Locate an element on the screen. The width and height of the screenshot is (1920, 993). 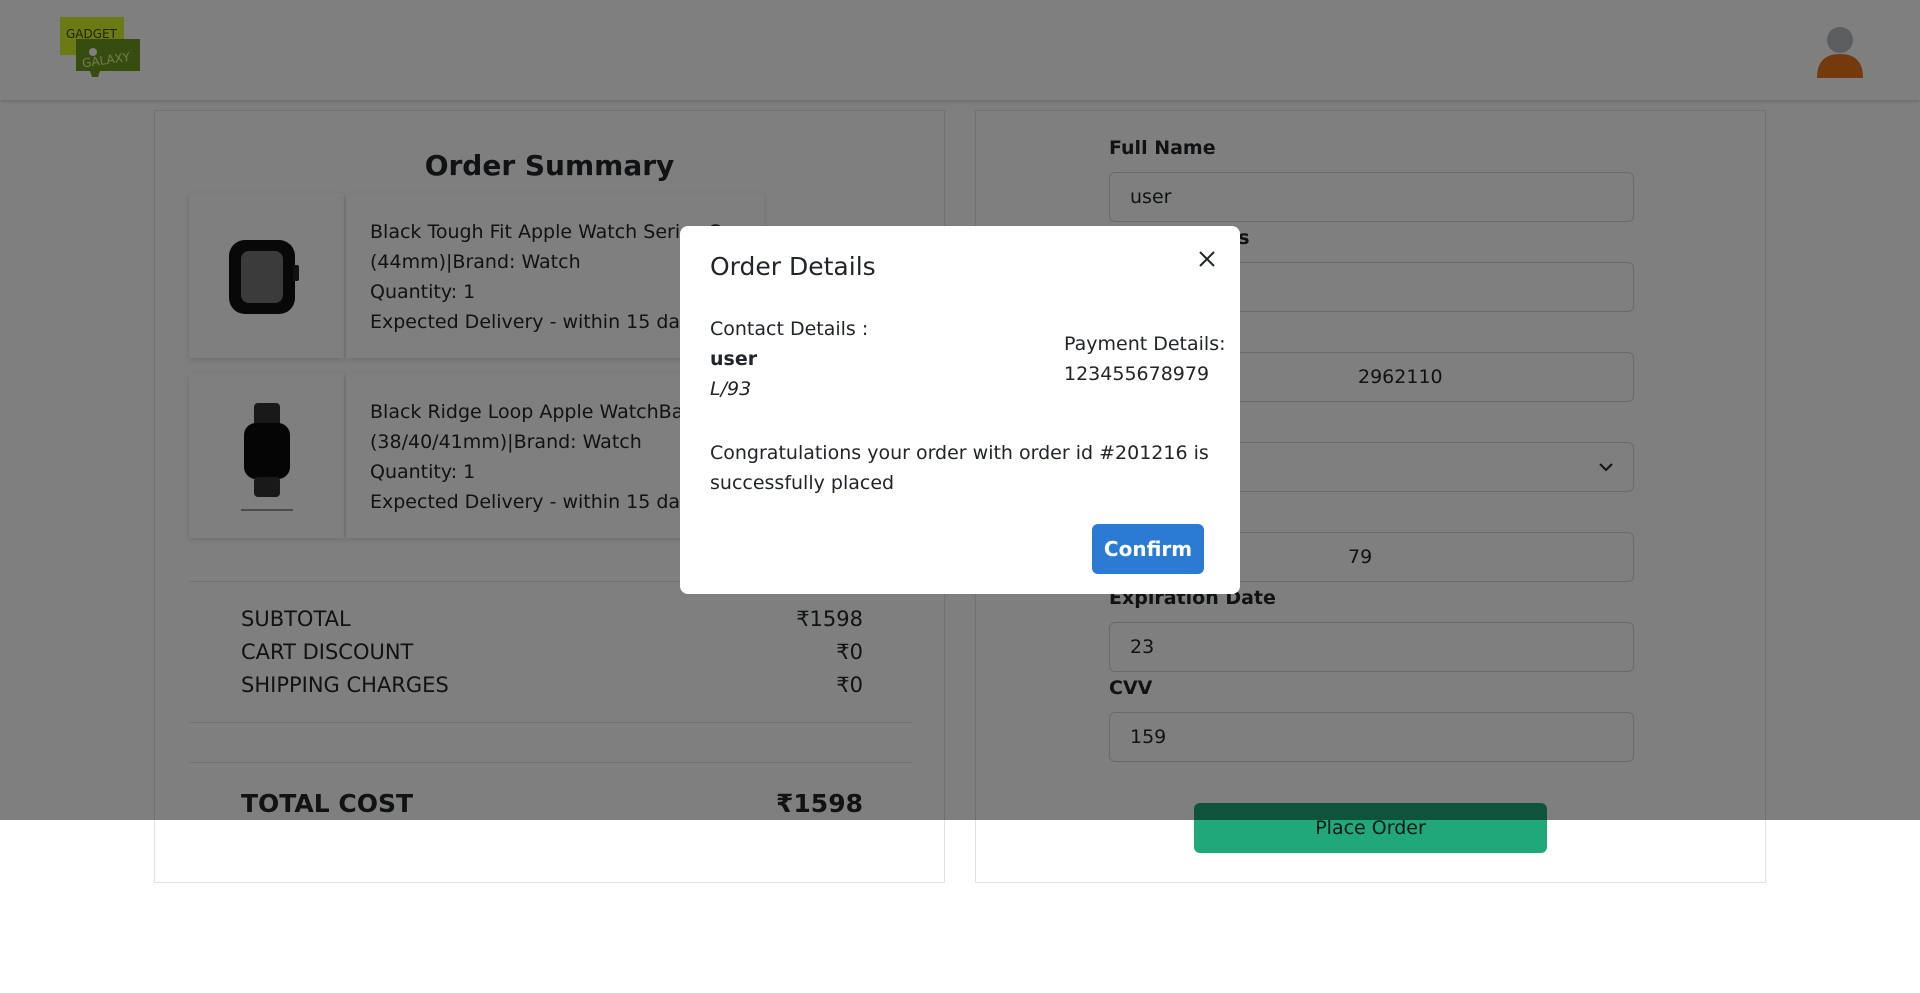
contact-name: user is located at coordinates (734, 359).